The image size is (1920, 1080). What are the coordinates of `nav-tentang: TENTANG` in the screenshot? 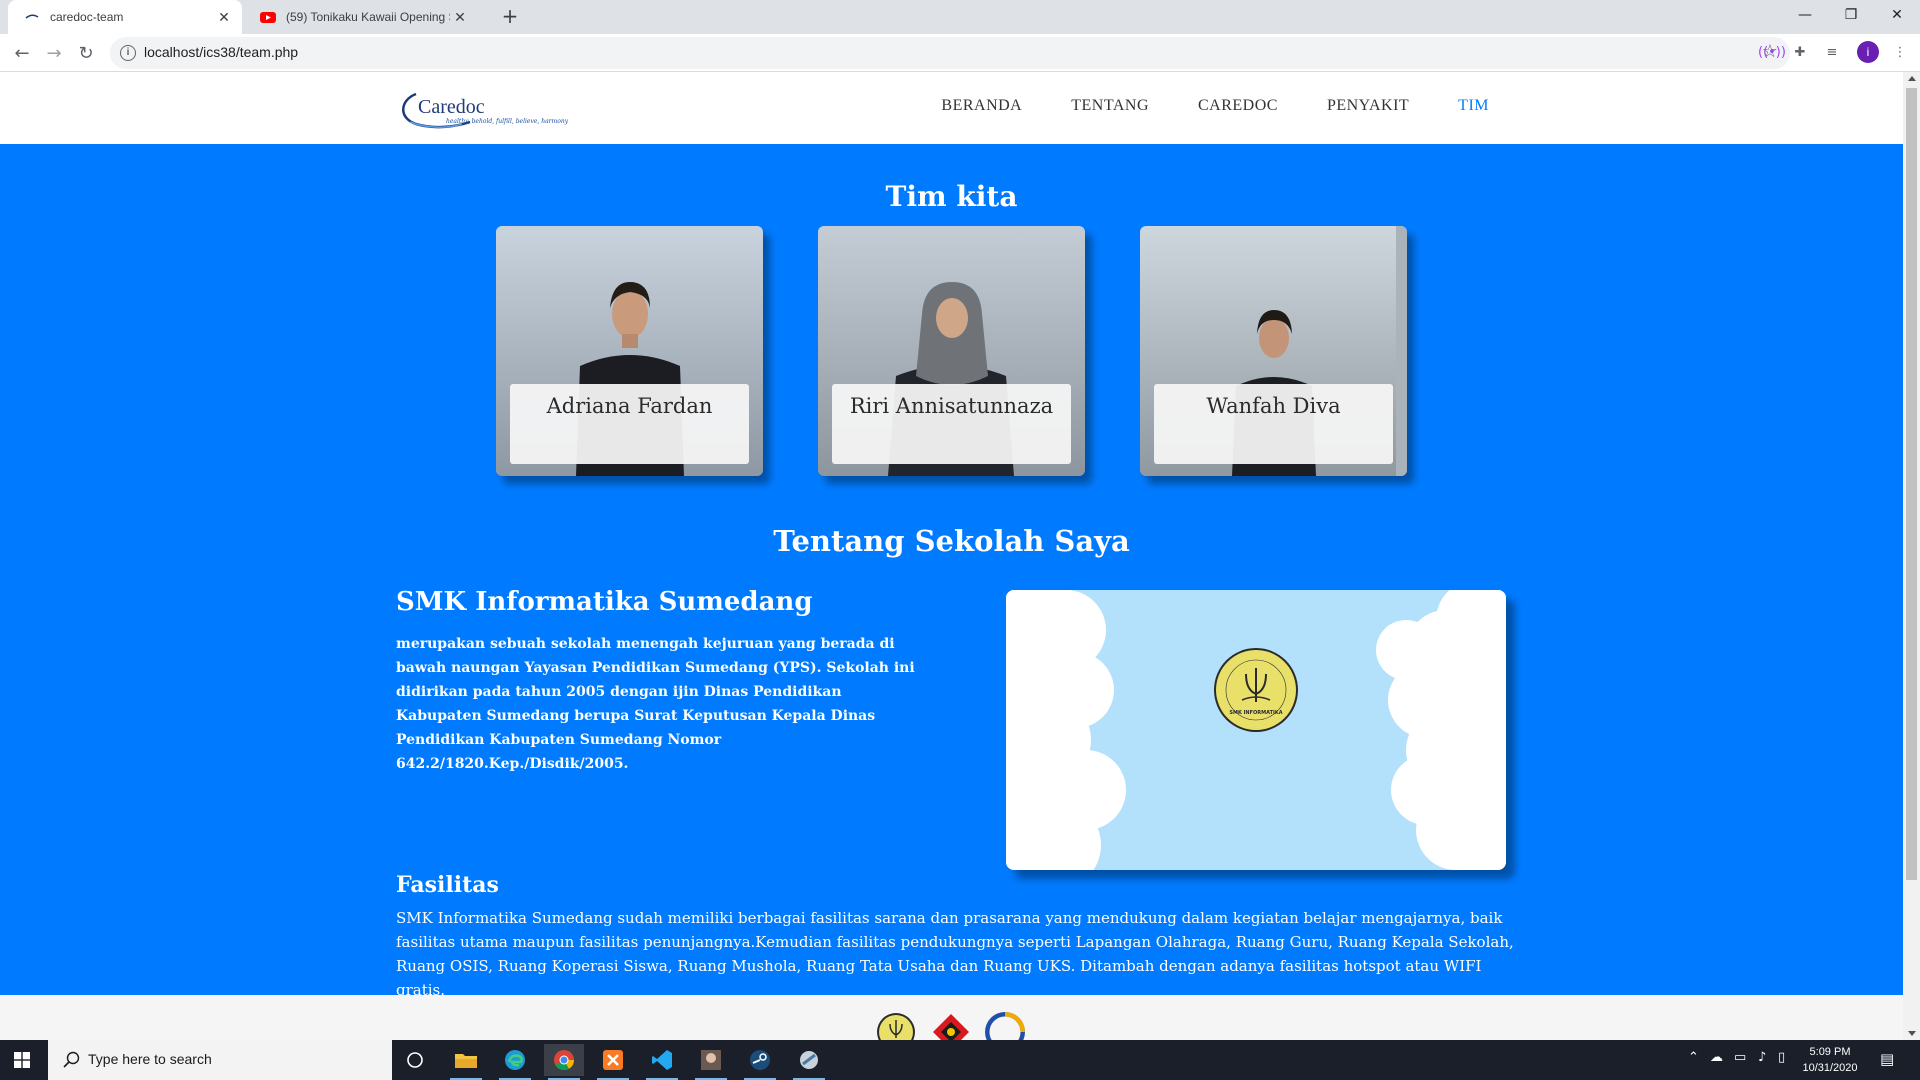 It's located at (1110, 106).